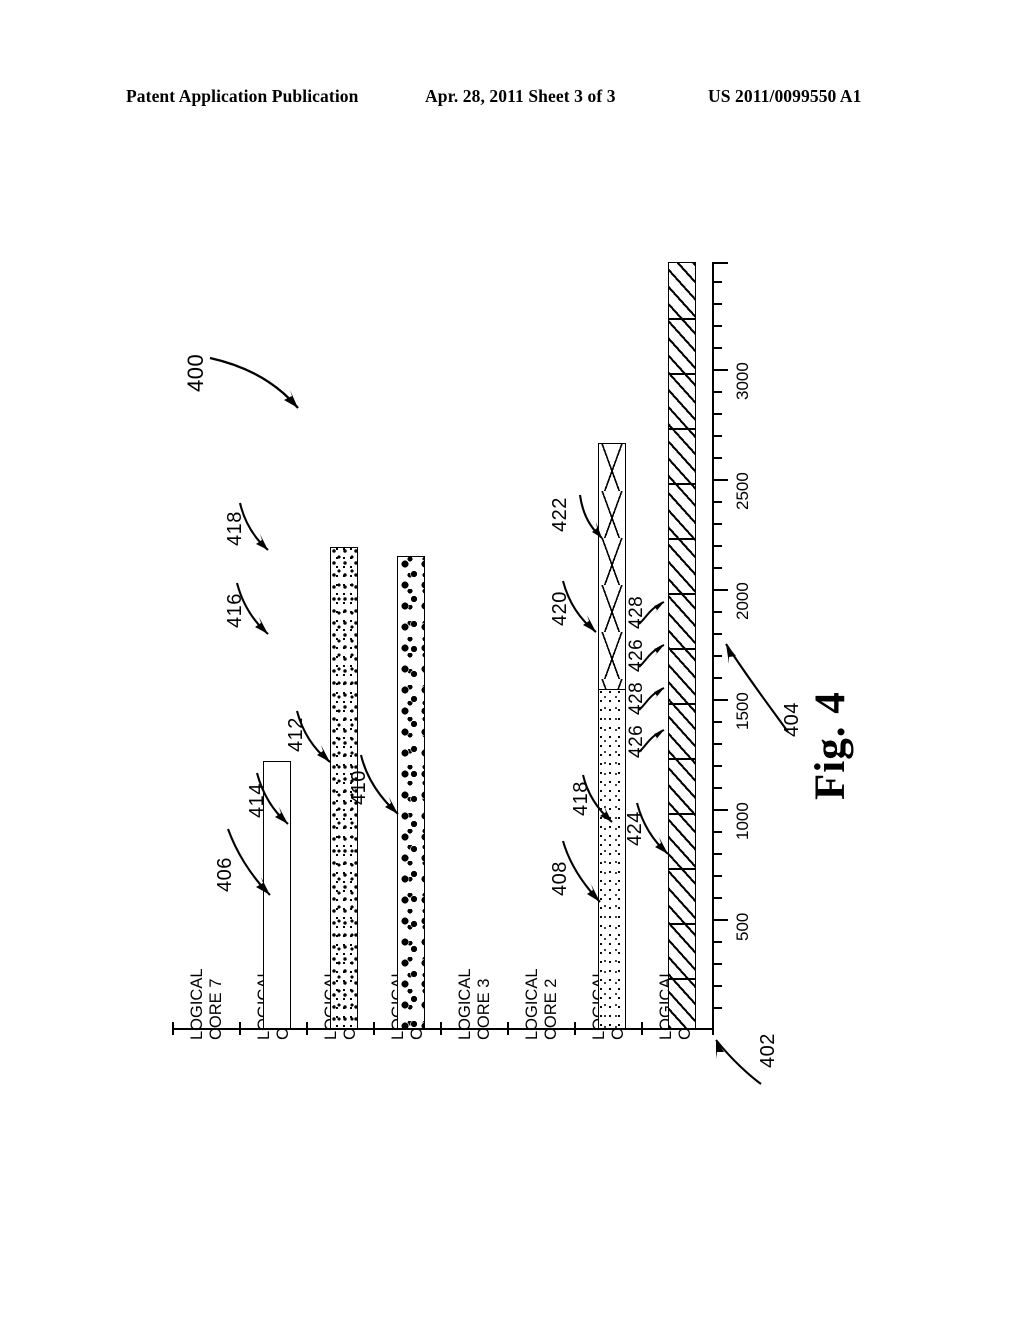 The height and width of the screenshot is (1320, 1024). Describe the element at coordinates (830, 745) in the screenshot. I see `figure-caption: Fig. 4` at that location.